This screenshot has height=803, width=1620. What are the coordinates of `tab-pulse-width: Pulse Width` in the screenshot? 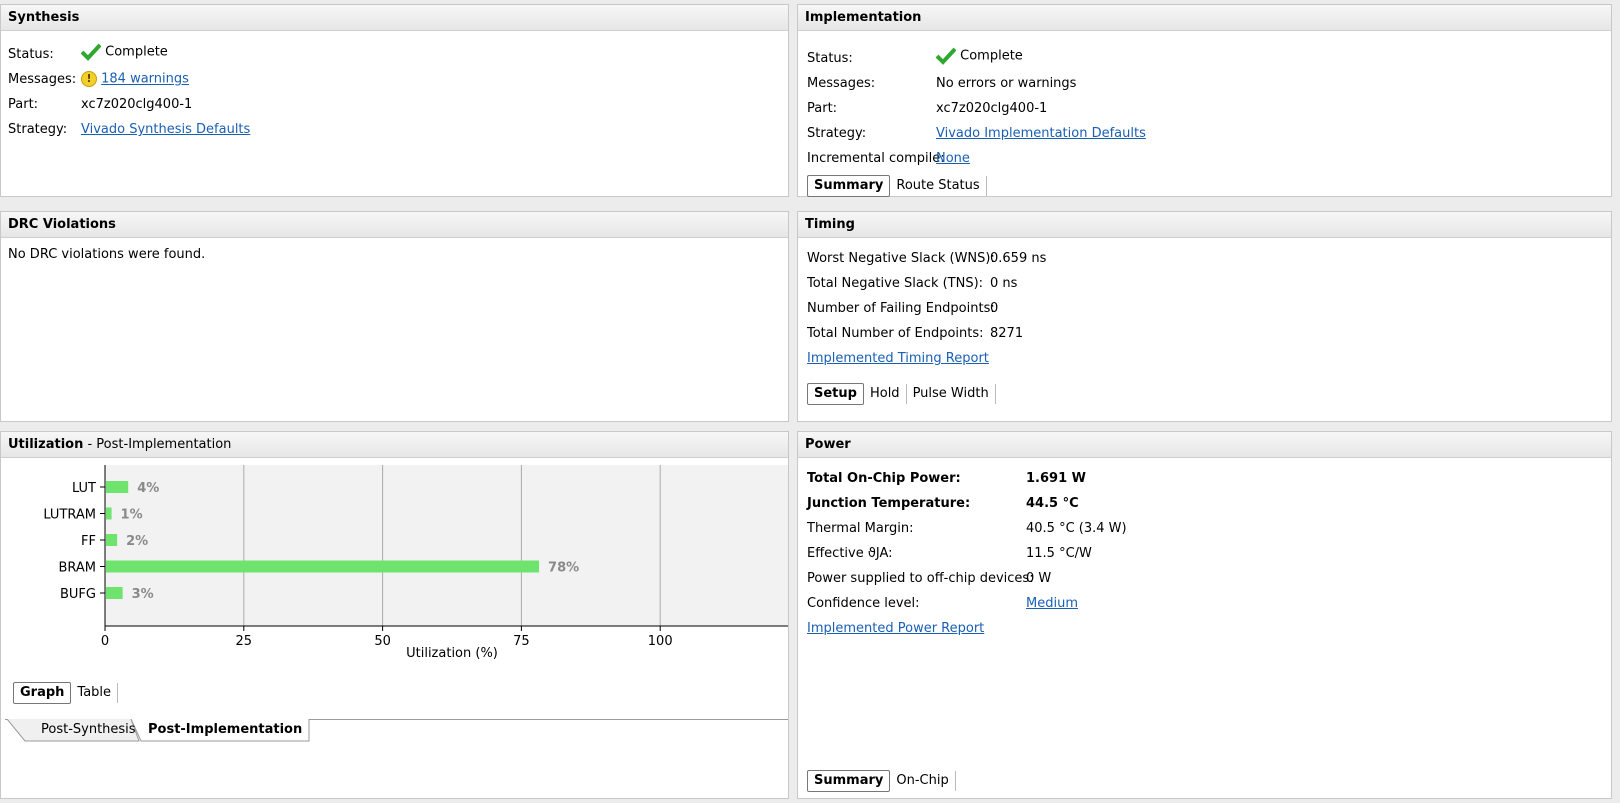 It's located at (951, 394).